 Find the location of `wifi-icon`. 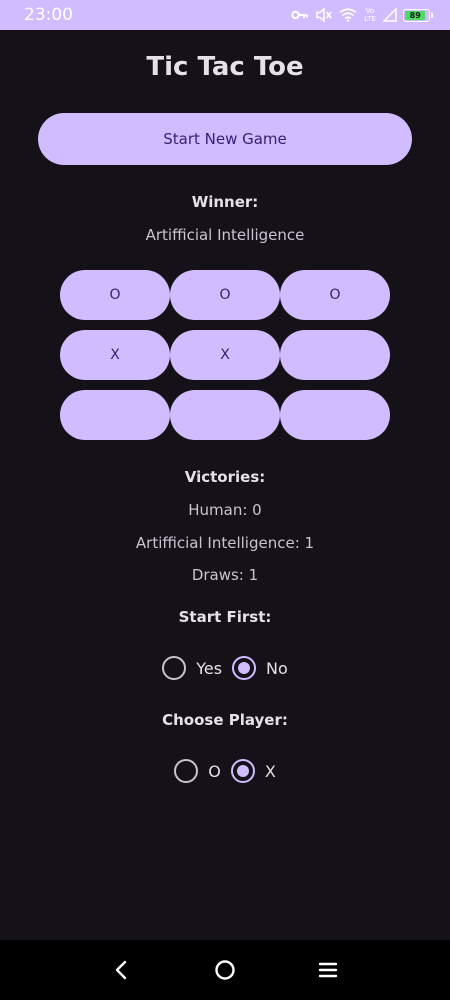

wifi-icon is located at coordinates (348, 15).